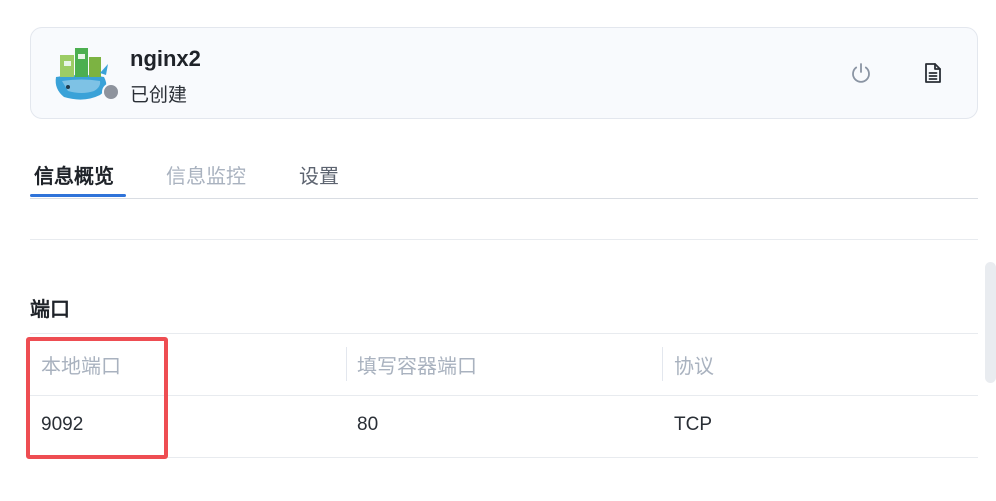 The width and height of the screenshot is (996, 501). I want to click on column-header-container-port: 填写容器端口, so click(417, 367).